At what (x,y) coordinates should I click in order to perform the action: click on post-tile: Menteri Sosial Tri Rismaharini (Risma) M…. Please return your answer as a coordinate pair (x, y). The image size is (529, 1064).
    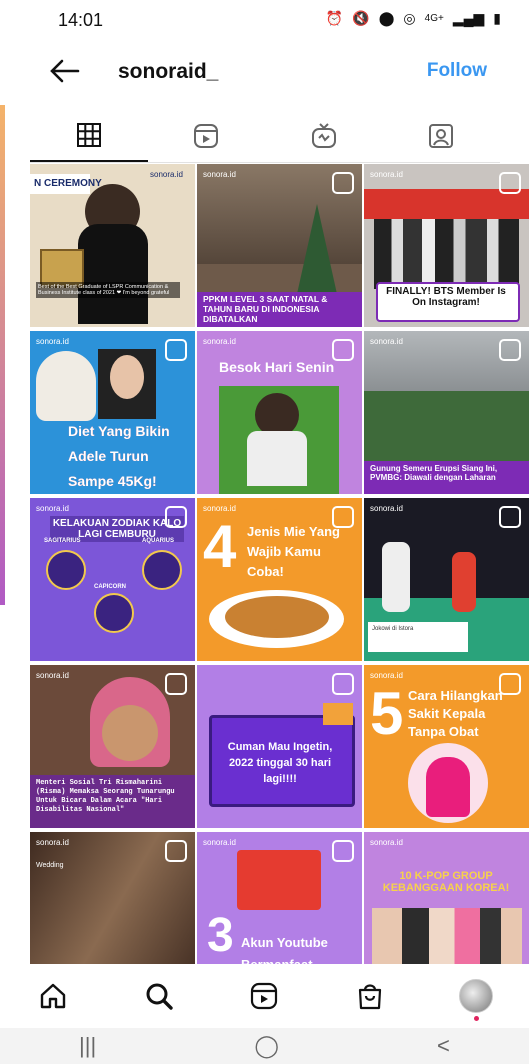
    Looking at the image, I should click on (112, 746).